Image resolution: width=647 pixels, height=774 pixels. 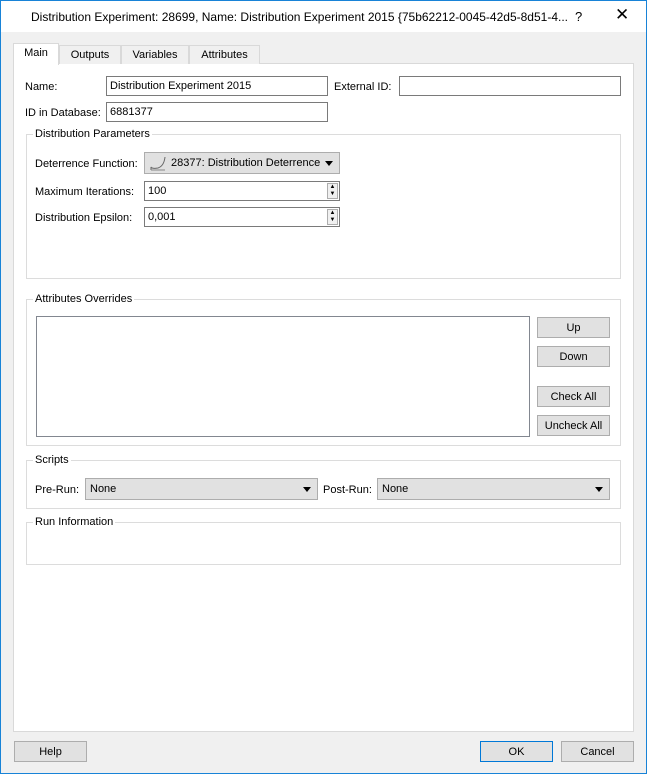 What do you see at coordinates (84, 299) in the screenshot?
I see `group-title: Attributes Overrides` at bounding box center [84, 299].